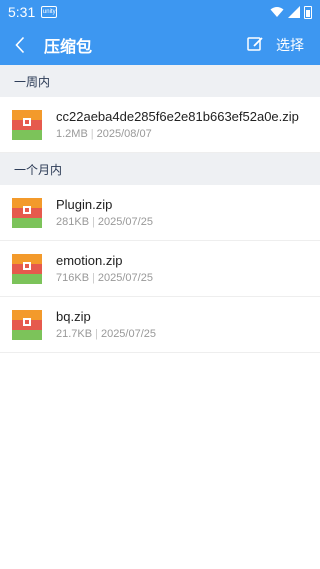  What do you see at coordinates (73, 222) in the screenshot?
I see `file-size: 281KB` at bounding box center [73, 222].